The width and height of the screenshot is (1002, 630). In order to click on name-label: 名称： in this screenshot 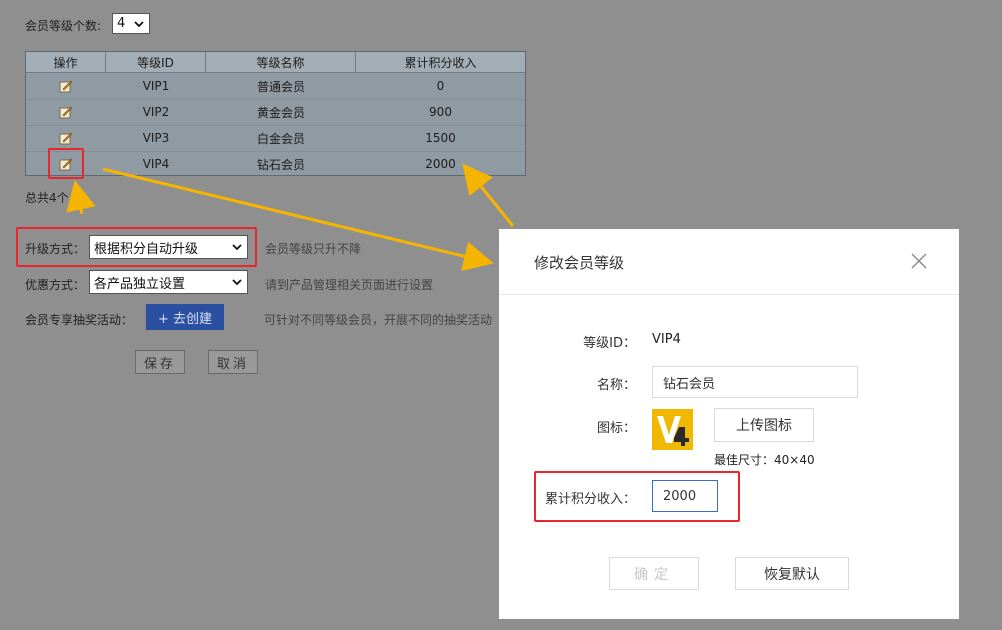, I will do `click(616, 385)`.